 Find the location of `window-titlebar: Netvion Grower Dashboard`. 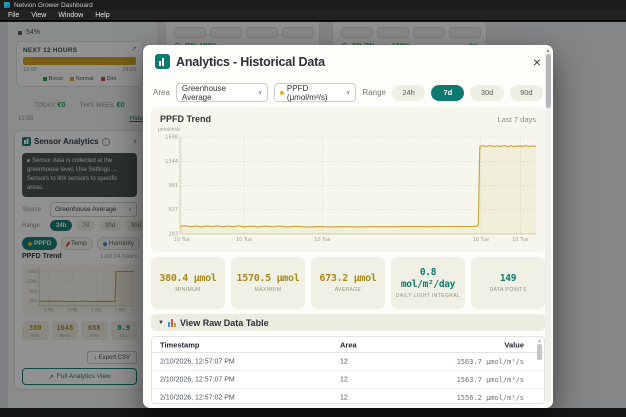

window-titlebar: Netvion Grower Dashboard is located at coordinates (313, 5).